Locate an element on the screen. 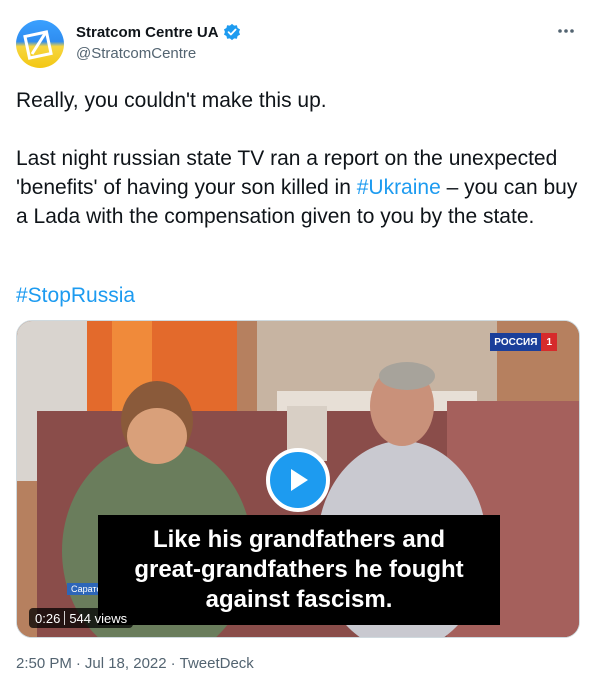 The height and width of the screenshot is (690, 595). tweet-time: 2:50 PM is located at coordinates (44, 663).